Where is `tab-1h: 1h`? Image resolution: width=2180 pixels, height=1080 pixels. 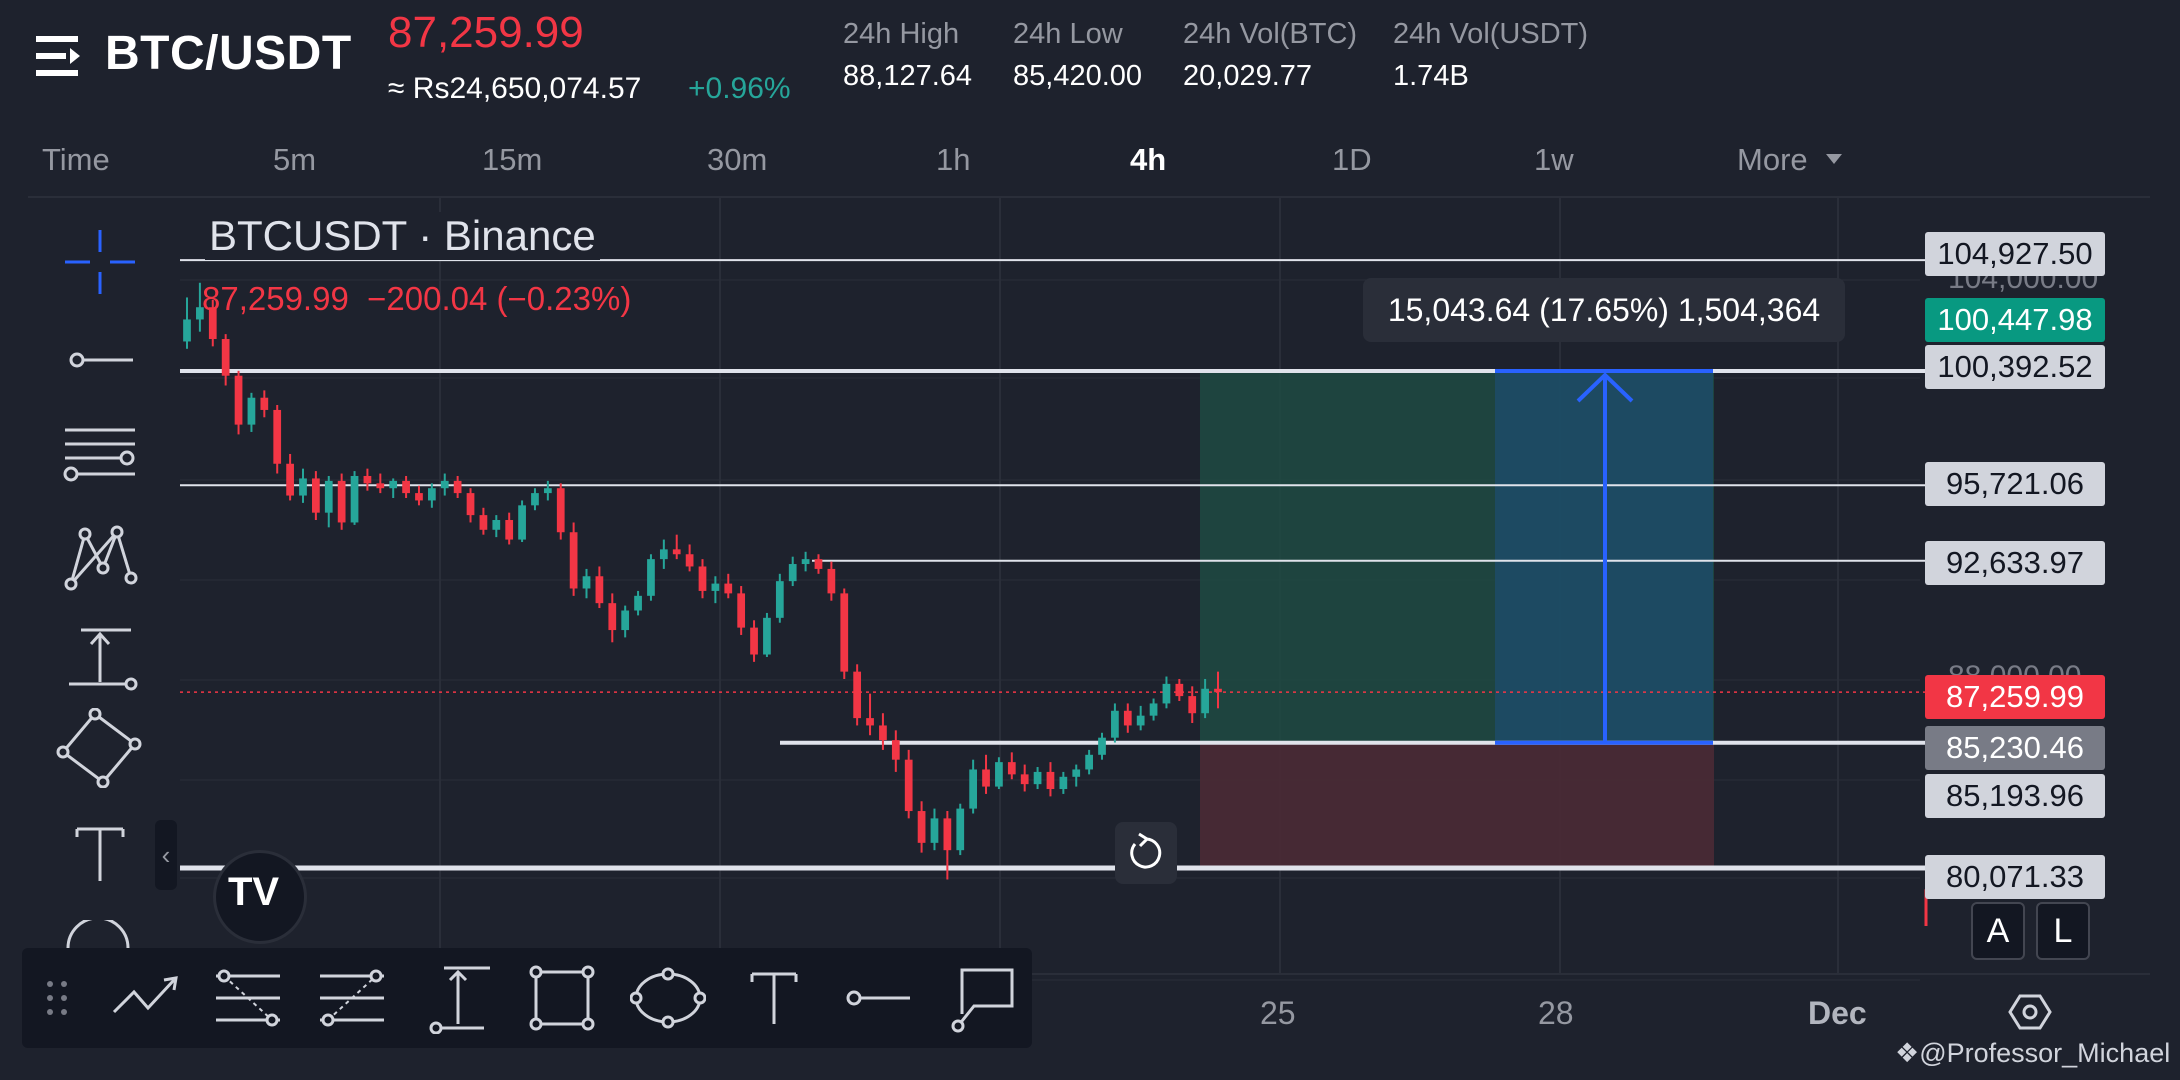 tab-1h: 1h is located at coordinates (953, 160).